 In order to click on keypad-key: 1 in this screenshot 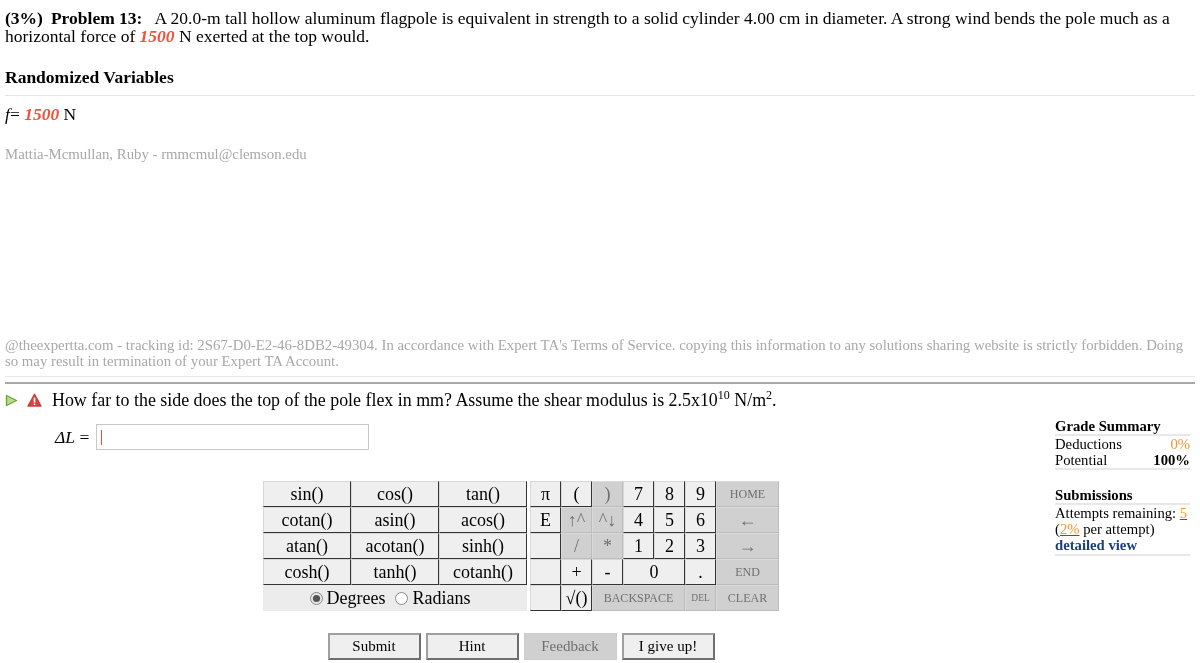, I will do `click(638, 546)`.